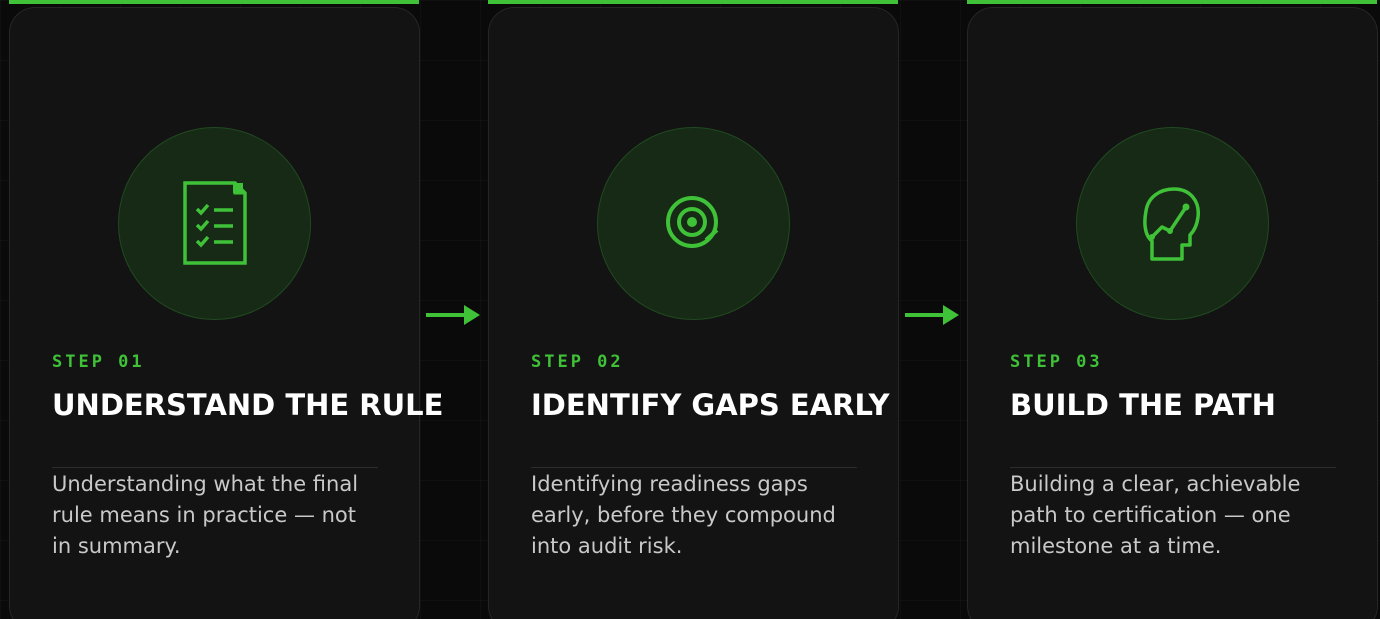 The width and height of the screenshot is (1380, 619). I want to click on step-title: IDENTIFY GAPS EARLY, so click(710, 405).